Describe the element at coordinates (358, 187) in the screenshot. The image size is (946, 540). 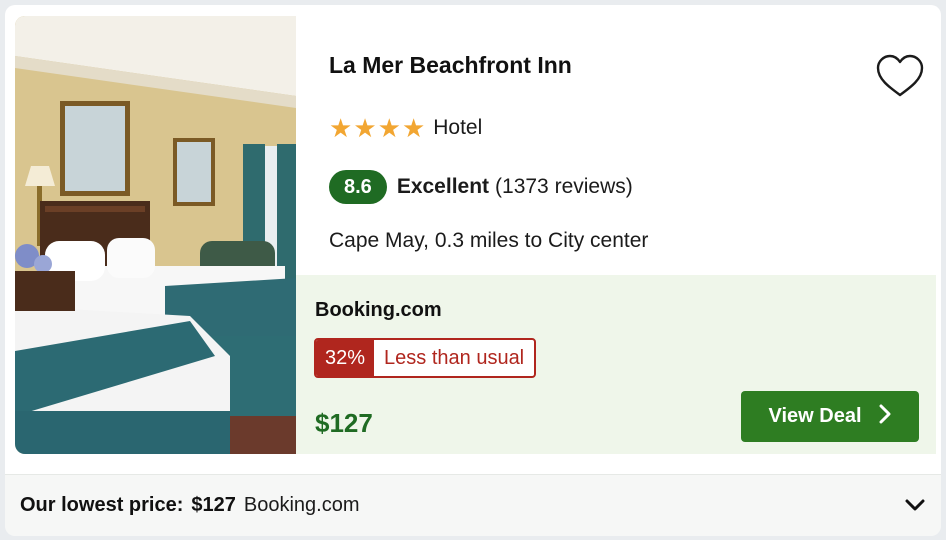
I see `rating-score-badge: 8.6` at that location.